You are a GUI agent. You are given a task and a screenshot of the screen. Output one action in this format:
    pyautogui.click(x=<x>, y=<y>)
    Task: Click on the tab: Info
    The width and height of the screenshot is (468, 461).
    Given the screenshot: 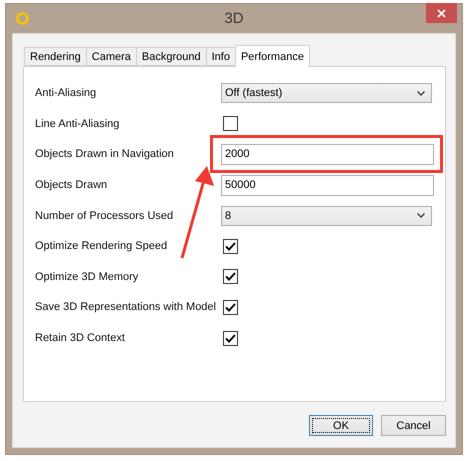 What is the action you would take?
    pyautogui.click(x=221, y=56)
    